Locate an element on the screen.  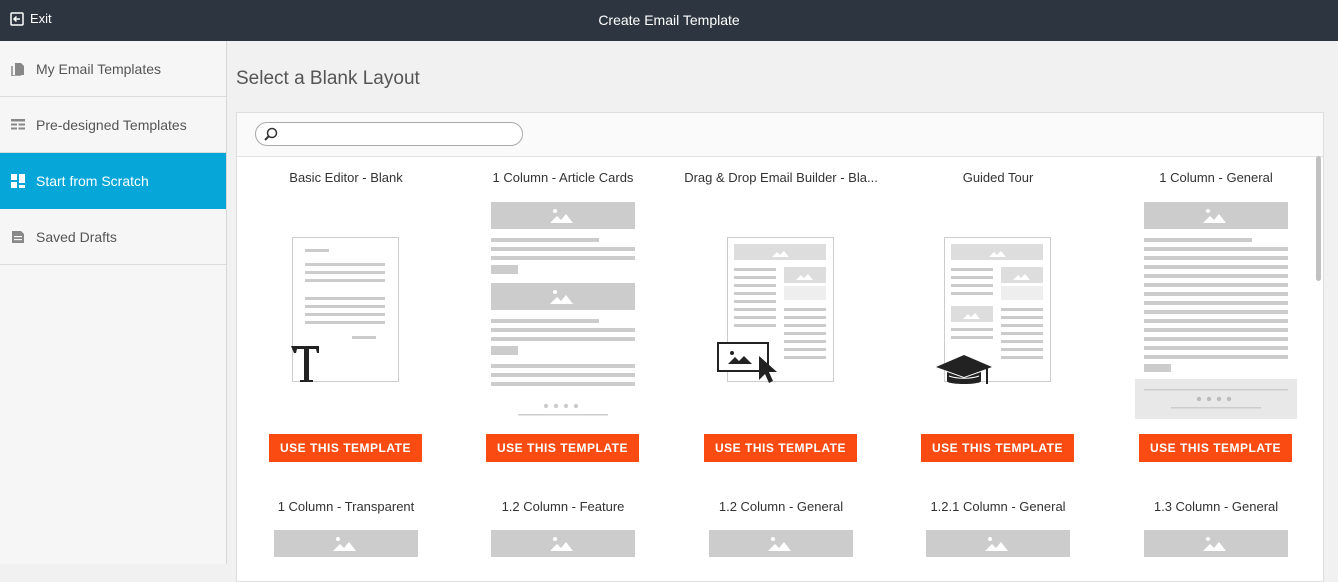
template-name: 1.2 Column - Feature is located at coordinates (563, 506).